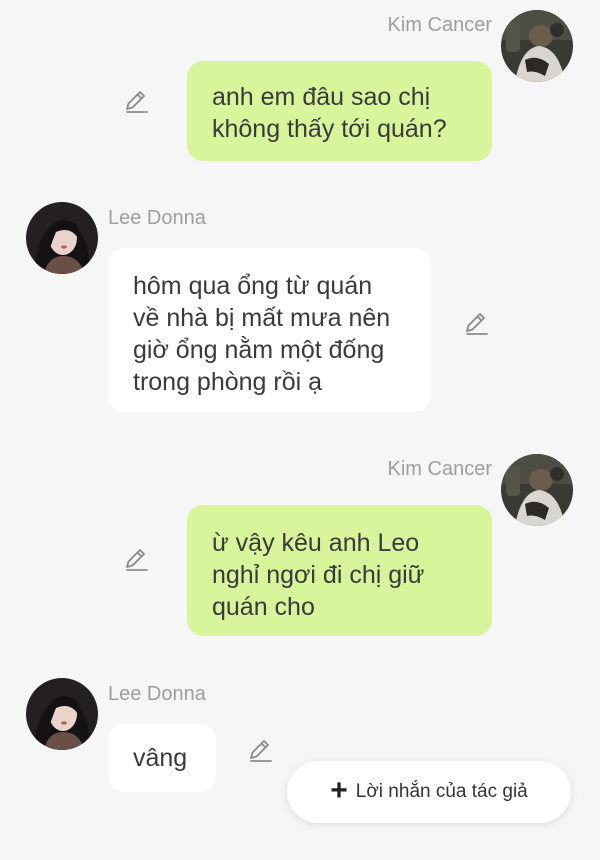 The image size is (600, 860). I want to click on message-bubble: vâng, so click(162, 758).